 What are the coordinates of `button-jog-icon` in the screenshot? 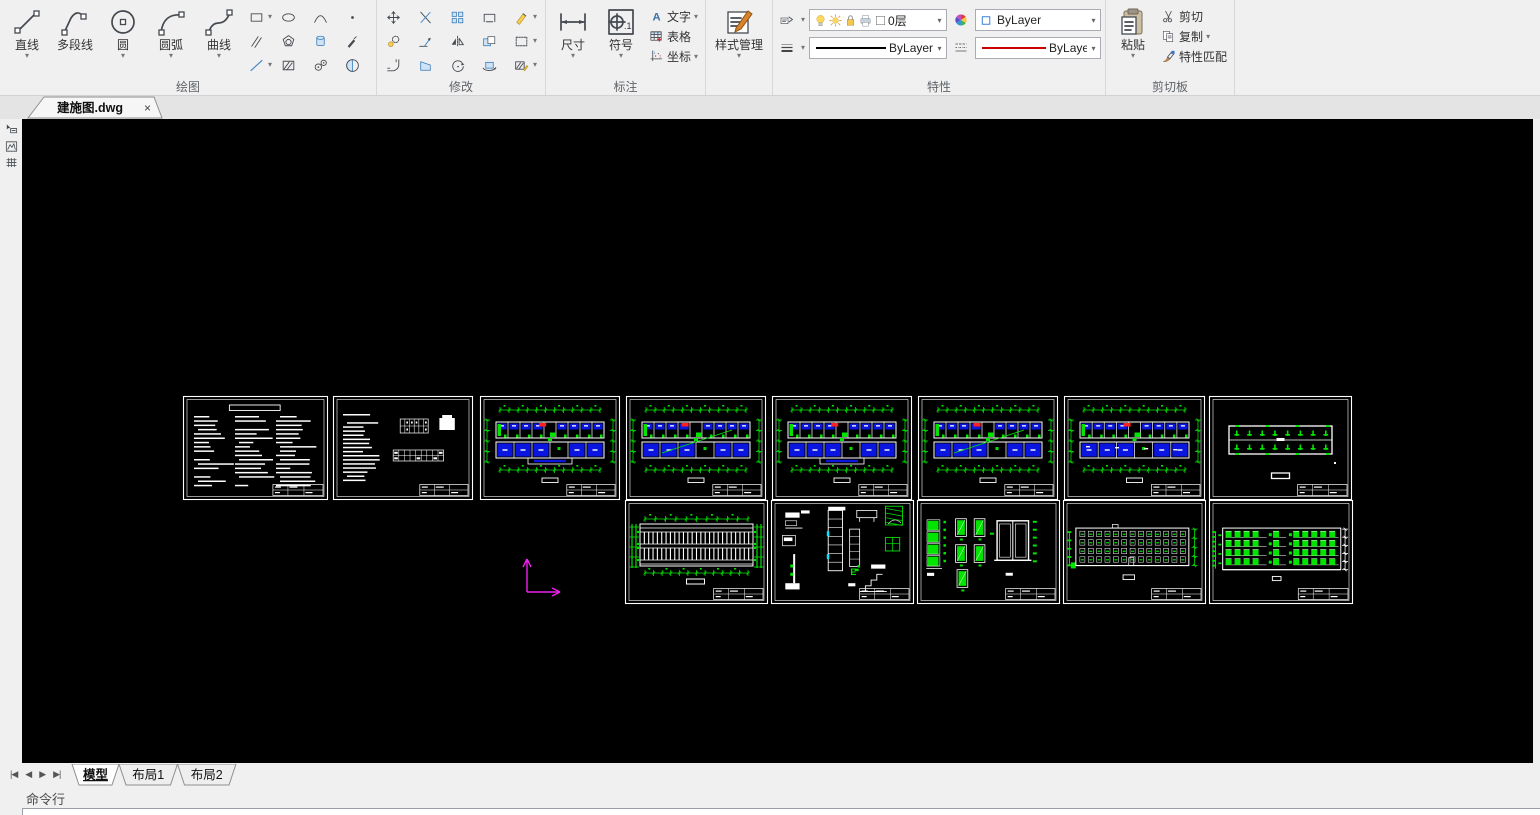 It's located at (489, 17).